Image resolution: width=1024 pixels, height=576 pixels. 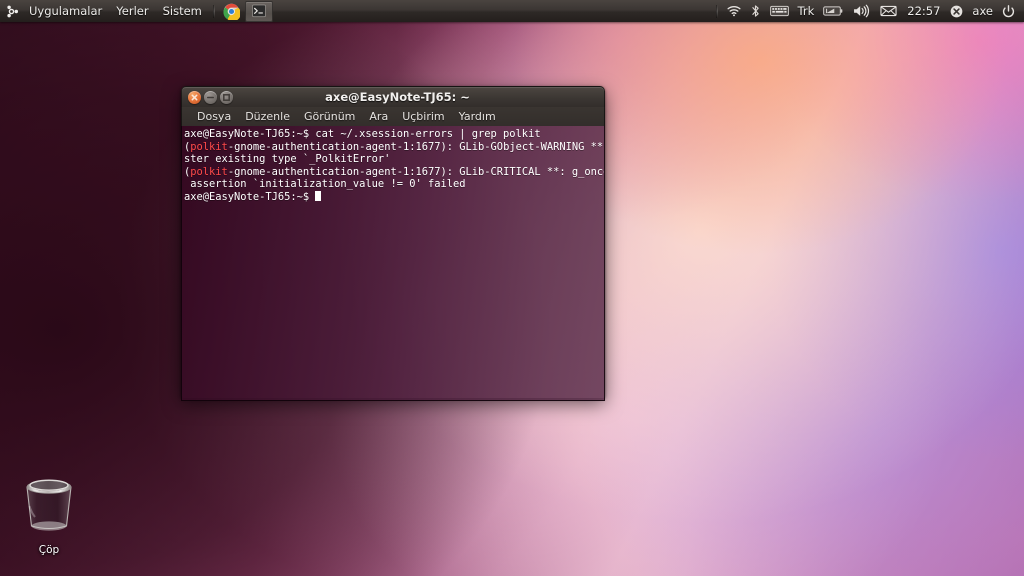 What do you see at coordinates (956, 11) in the screenshot?
I see `user-offline-icon` at bounding box center [956, 11].